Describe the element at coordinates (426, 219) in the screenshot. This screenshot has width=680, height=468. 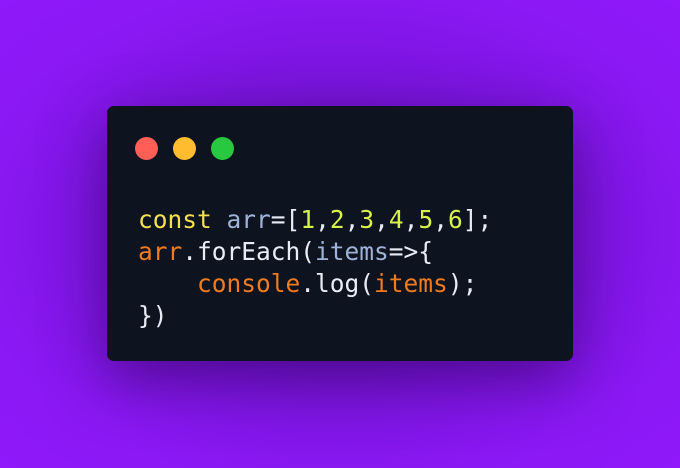
I see `code-token-number: 5` at that location.